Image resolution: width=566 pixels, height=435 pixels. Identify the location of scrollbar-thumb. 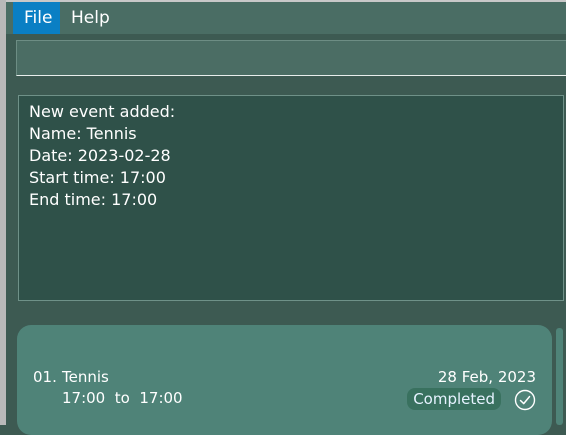
(559, 376).